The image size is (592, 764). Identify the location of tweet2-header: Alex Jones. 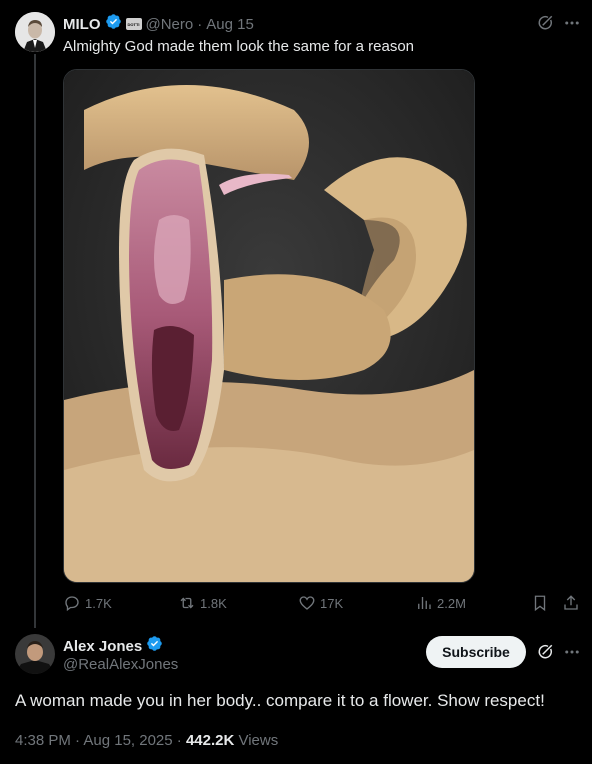
(113, 646).